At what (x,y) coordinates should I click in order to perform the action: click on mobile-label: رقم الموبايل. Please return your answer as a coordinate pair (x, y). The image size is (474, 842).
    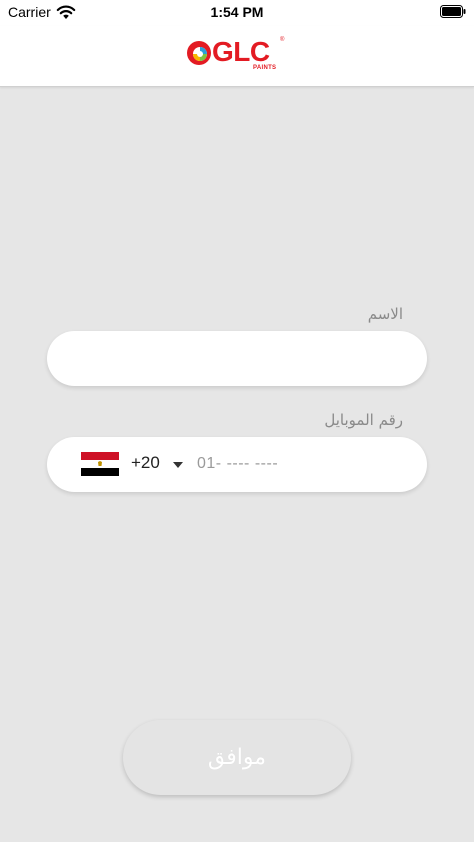
    Looking at the image, I should click on (363, 420).